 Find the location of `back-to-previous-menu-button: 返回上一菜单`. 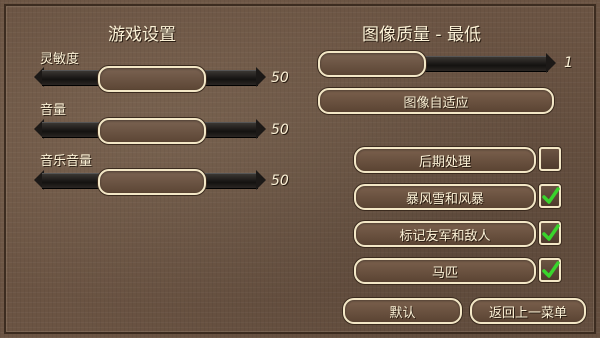

back-to-previous-menu-button: 返回上一菜单 is located at coordinates (528, 311).